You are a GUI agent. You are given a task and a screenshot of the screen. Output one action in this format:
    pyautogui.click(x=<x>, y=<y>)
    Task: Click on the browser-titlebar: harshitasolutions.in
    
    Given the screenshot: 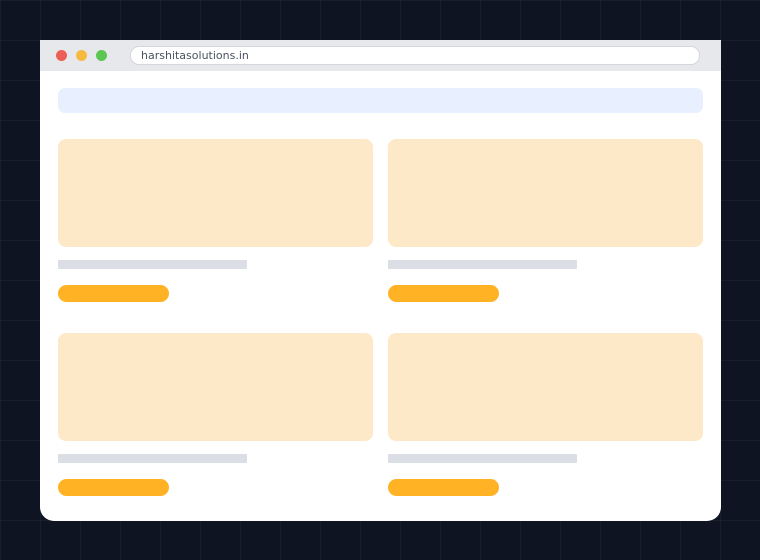 What is the action you would take?
    pyautogui.click(x=380, y=55)
    